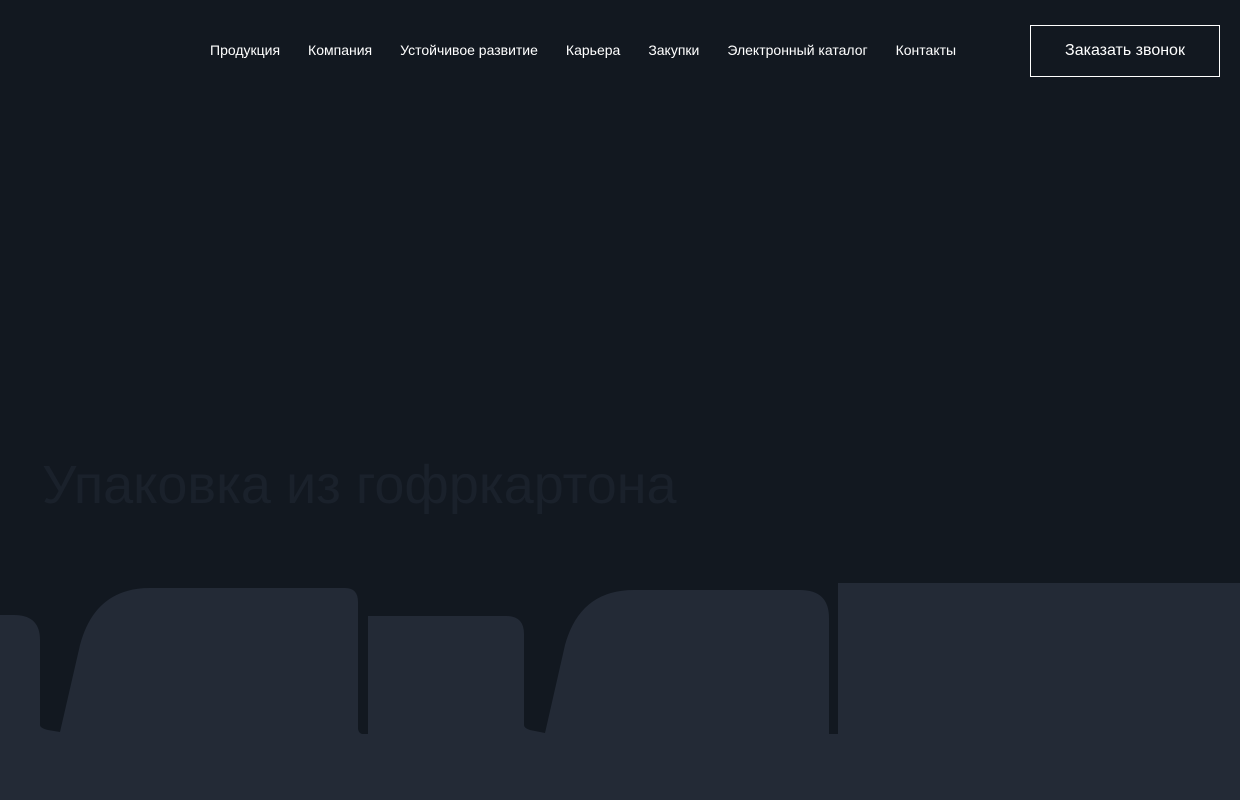 The image size is (1240, 800). What do you see at coordinates (673, 50) in the screenshot?
I see `nav-item-procurement: Закупки` at bounding box center [673, 50].